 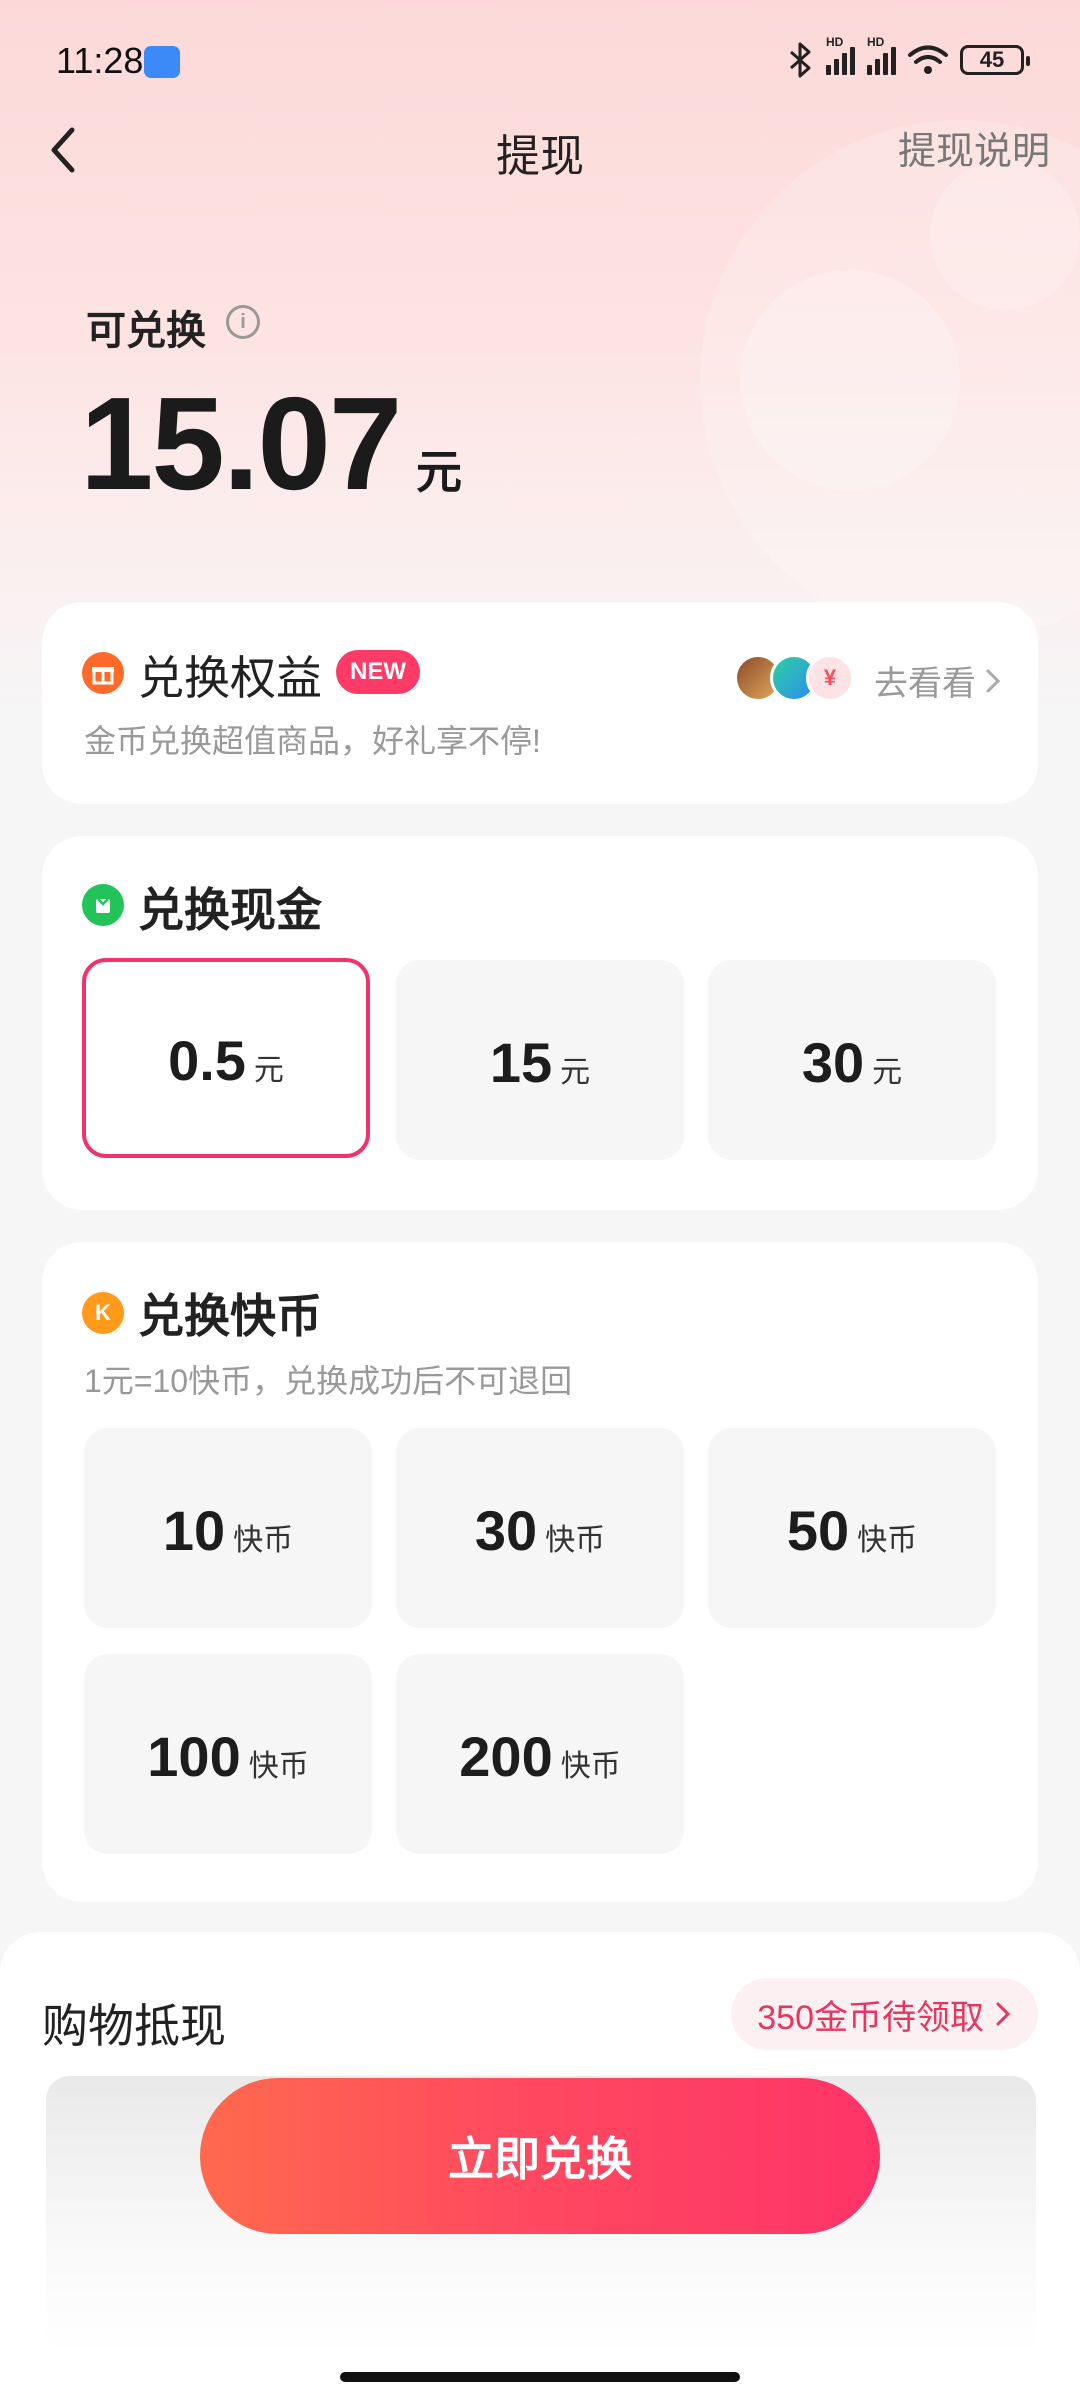 What do you see at coordinates (881, 55) in the screenshot?
I see `signal-icon-2: HD` at bounding box center [881, 55].